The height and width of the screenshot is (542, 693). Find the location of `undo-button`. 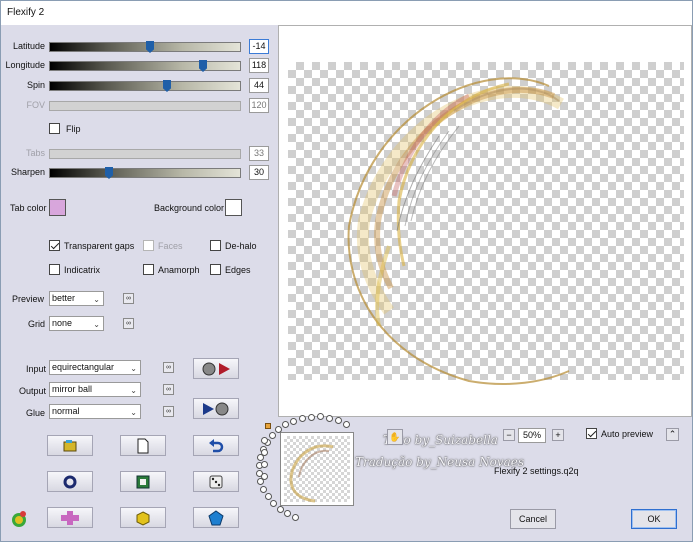

undo-button is located at coordinates (216, 445).